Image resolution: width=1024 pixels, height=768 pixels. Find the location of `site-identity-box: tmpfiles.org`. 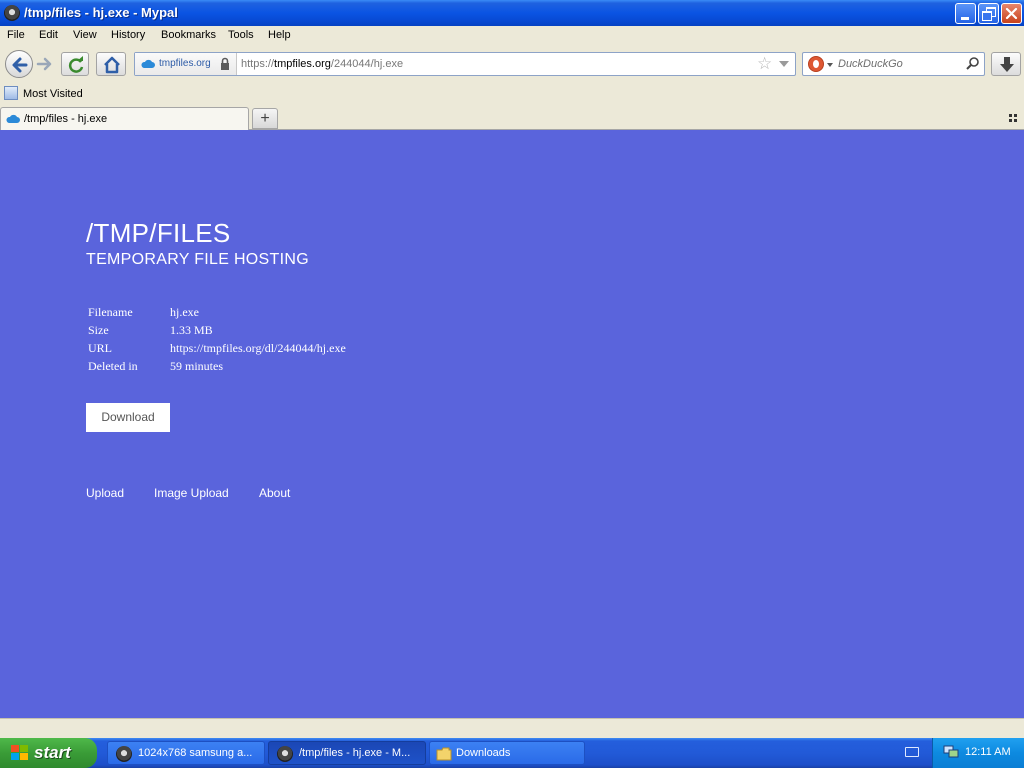

site-identity-box: tmpfiles.org is located at coordinates (186, 64).